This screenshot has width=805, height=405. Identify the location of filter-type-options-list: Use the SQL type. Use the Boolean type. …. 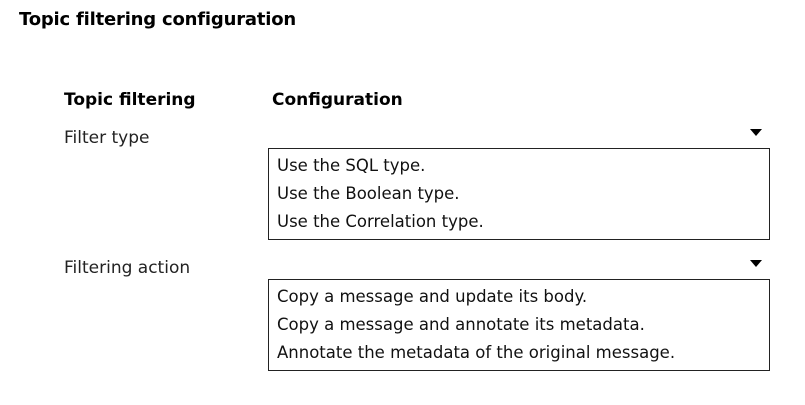
(519, 194).